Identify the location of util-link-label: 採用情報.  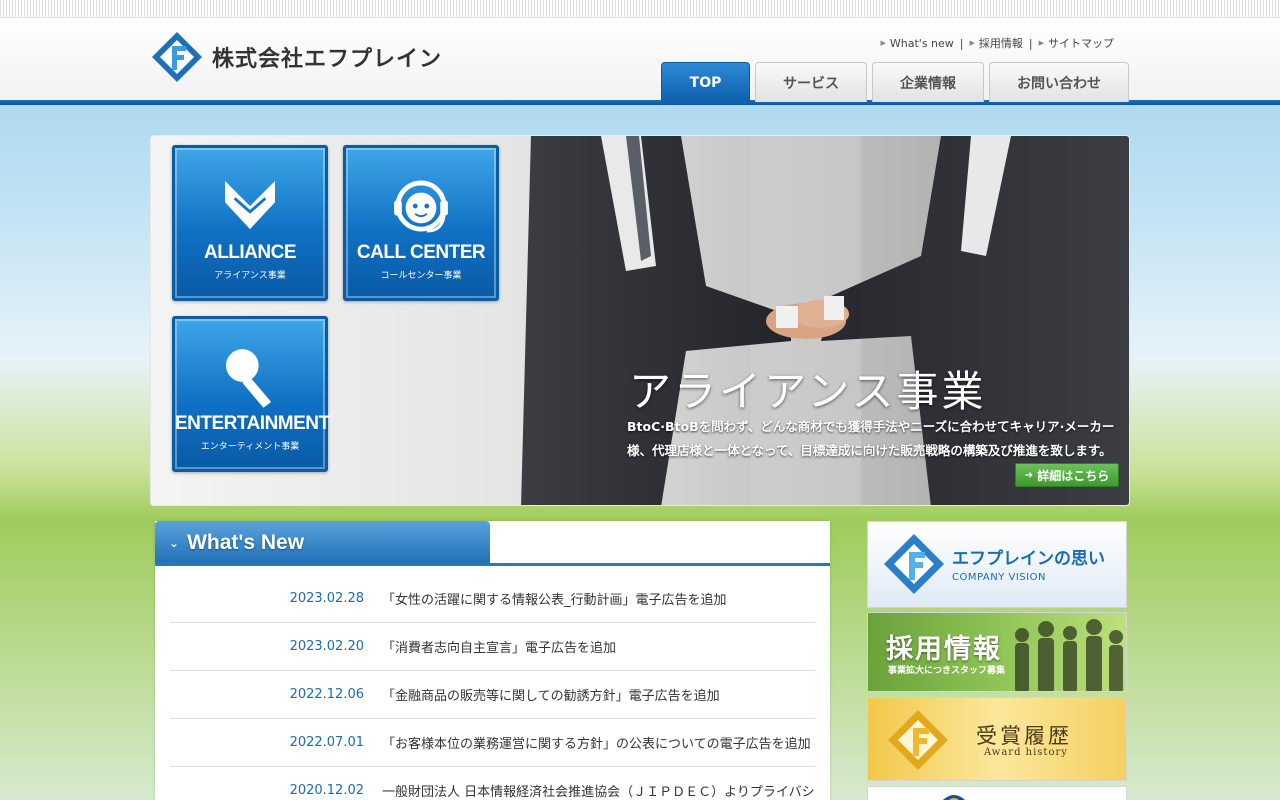
(1000, 43).